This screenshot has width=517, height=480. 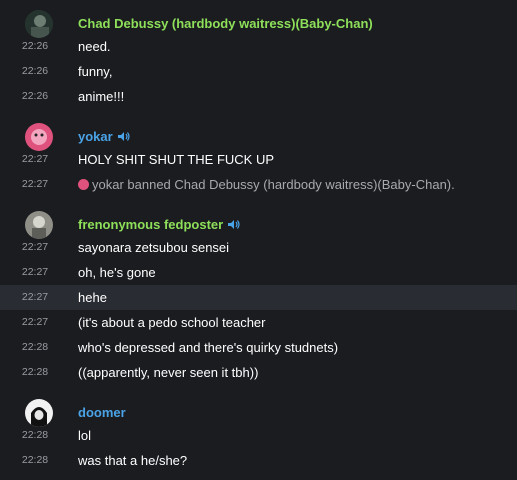 What do you see at coordinates (83, 184) in the screenshot?
I see `user-avatar-small-icon` at bounding box center [83, 184].